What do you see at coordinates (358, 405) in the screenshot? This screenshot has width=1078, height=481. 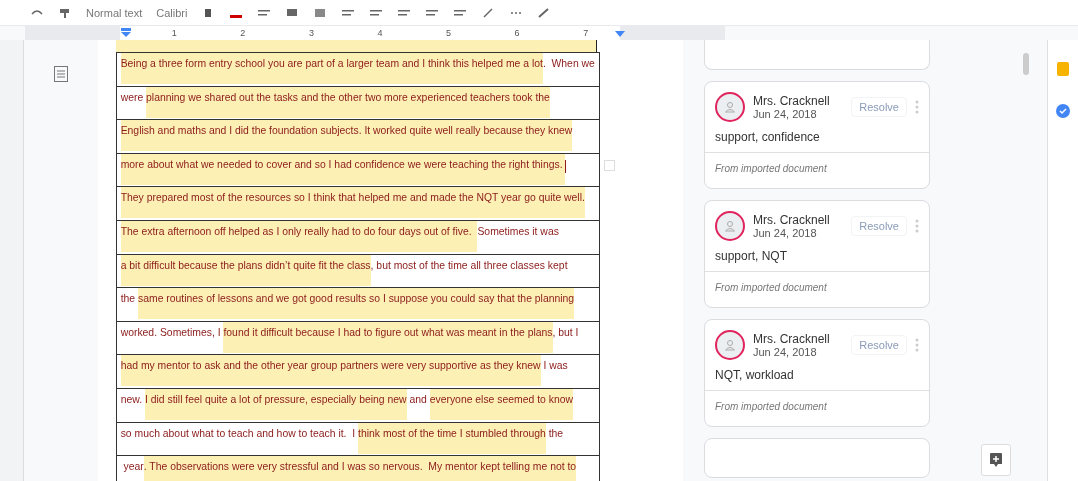 I see `table-cell: new. I did still feel quite a lot of pressure, especially being new and everyone else seemed to know` at bounding box center [358, 405].